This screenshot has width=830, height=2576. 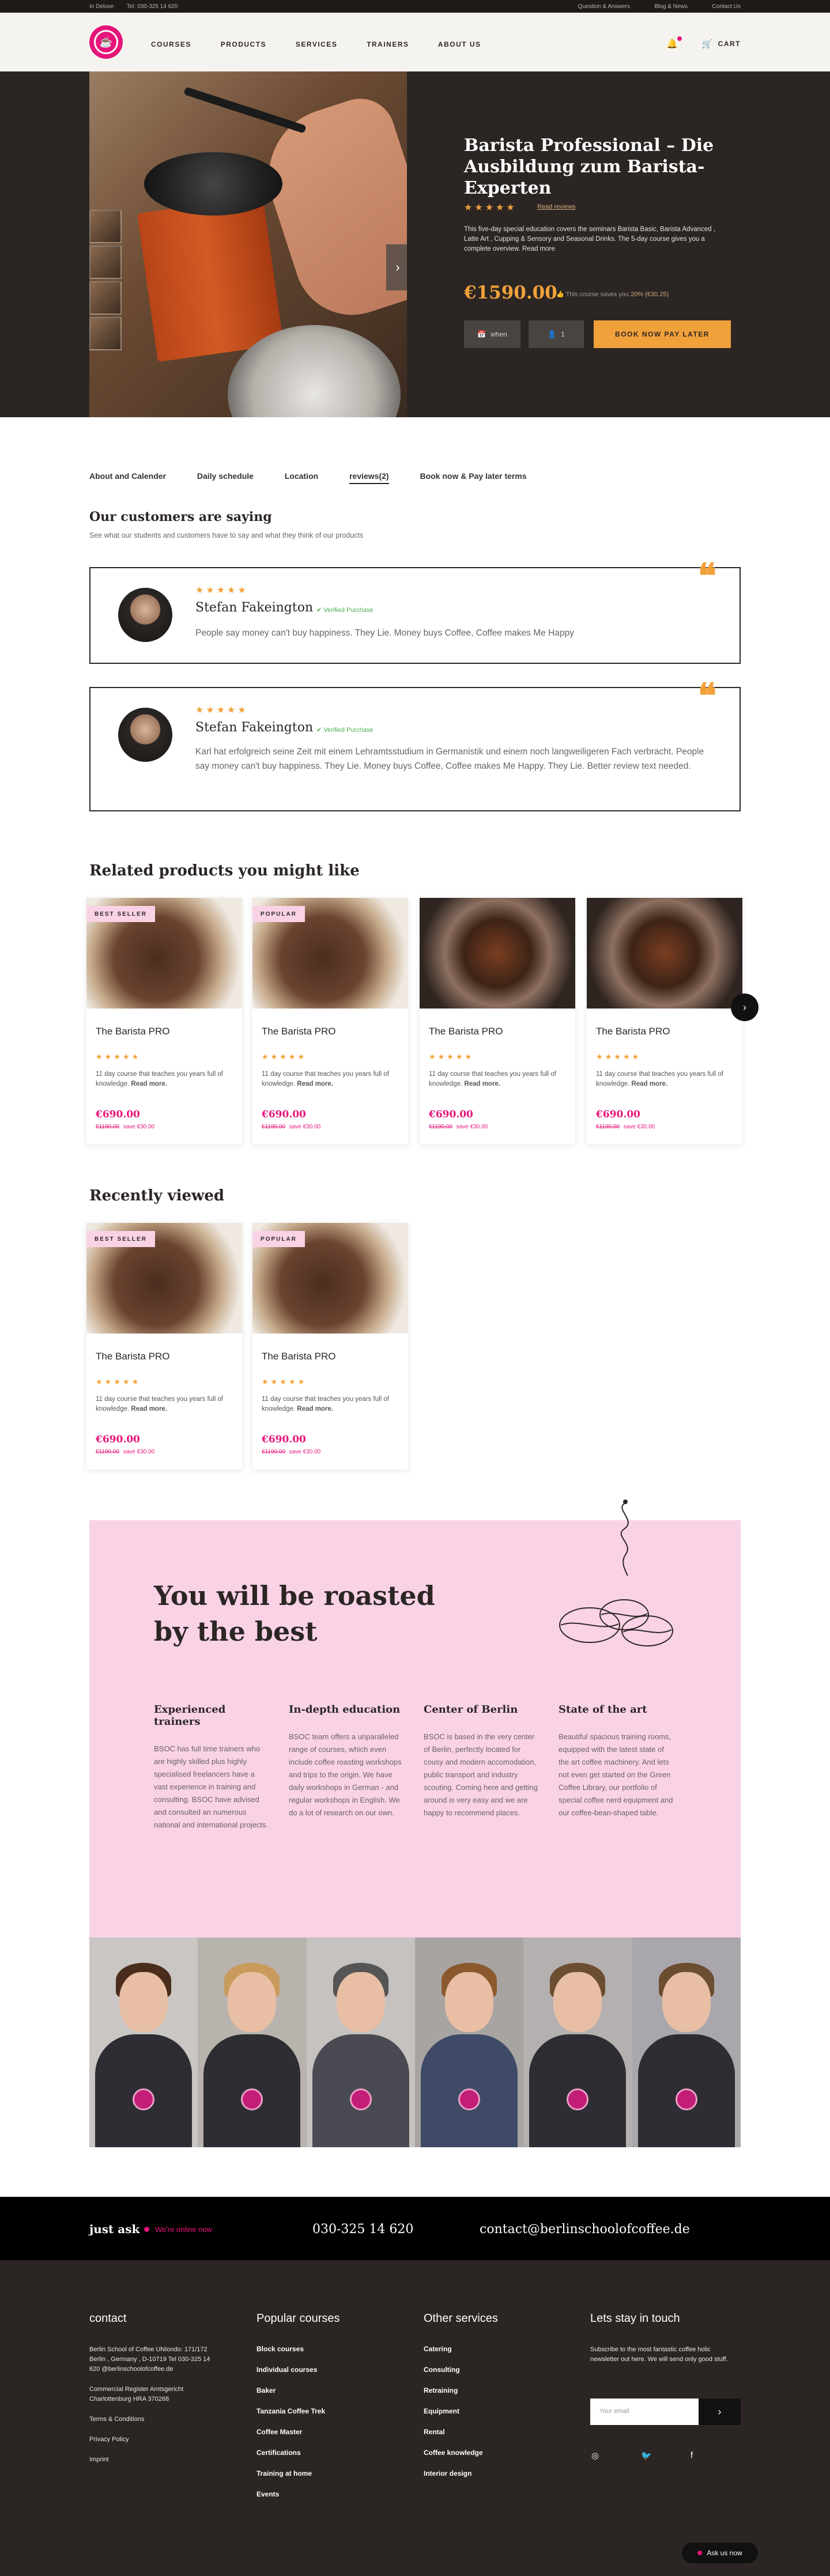 What do you see at coordinates (461, 2390) in the screenshot?
I see `footer-link: Retraining` at bounding box center [461, 2390].